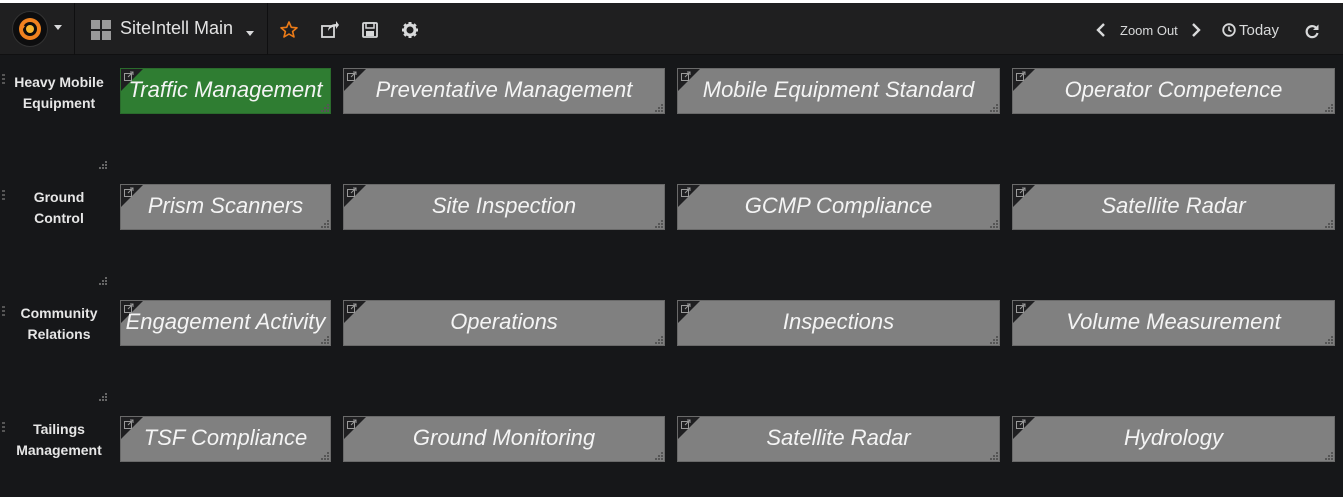 Image resolution: width=1343 pixels, height=497 pixels. I want to click on row-title: Tailings Management, so click(59, 440).